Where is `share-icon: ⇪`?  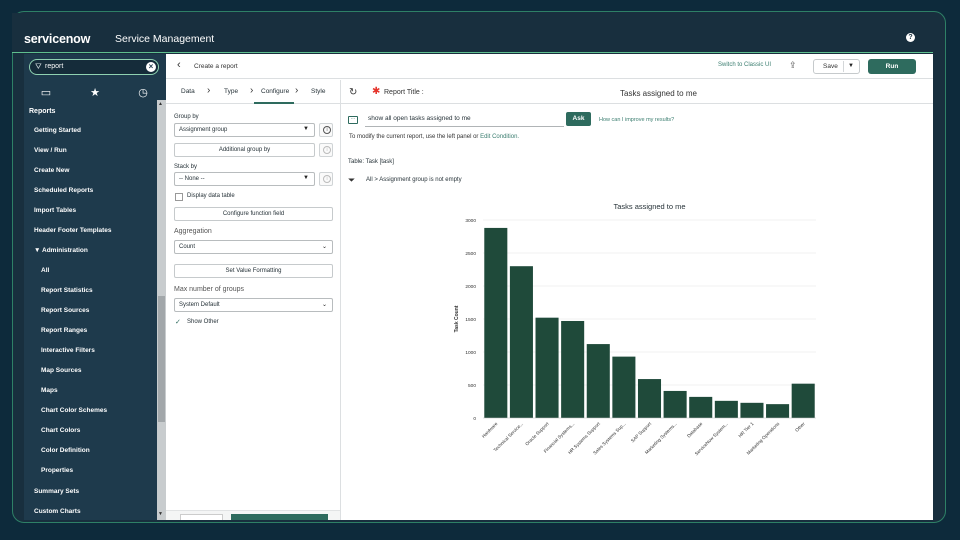
share-icon: ⇪ is located at coordinates (794, 66).